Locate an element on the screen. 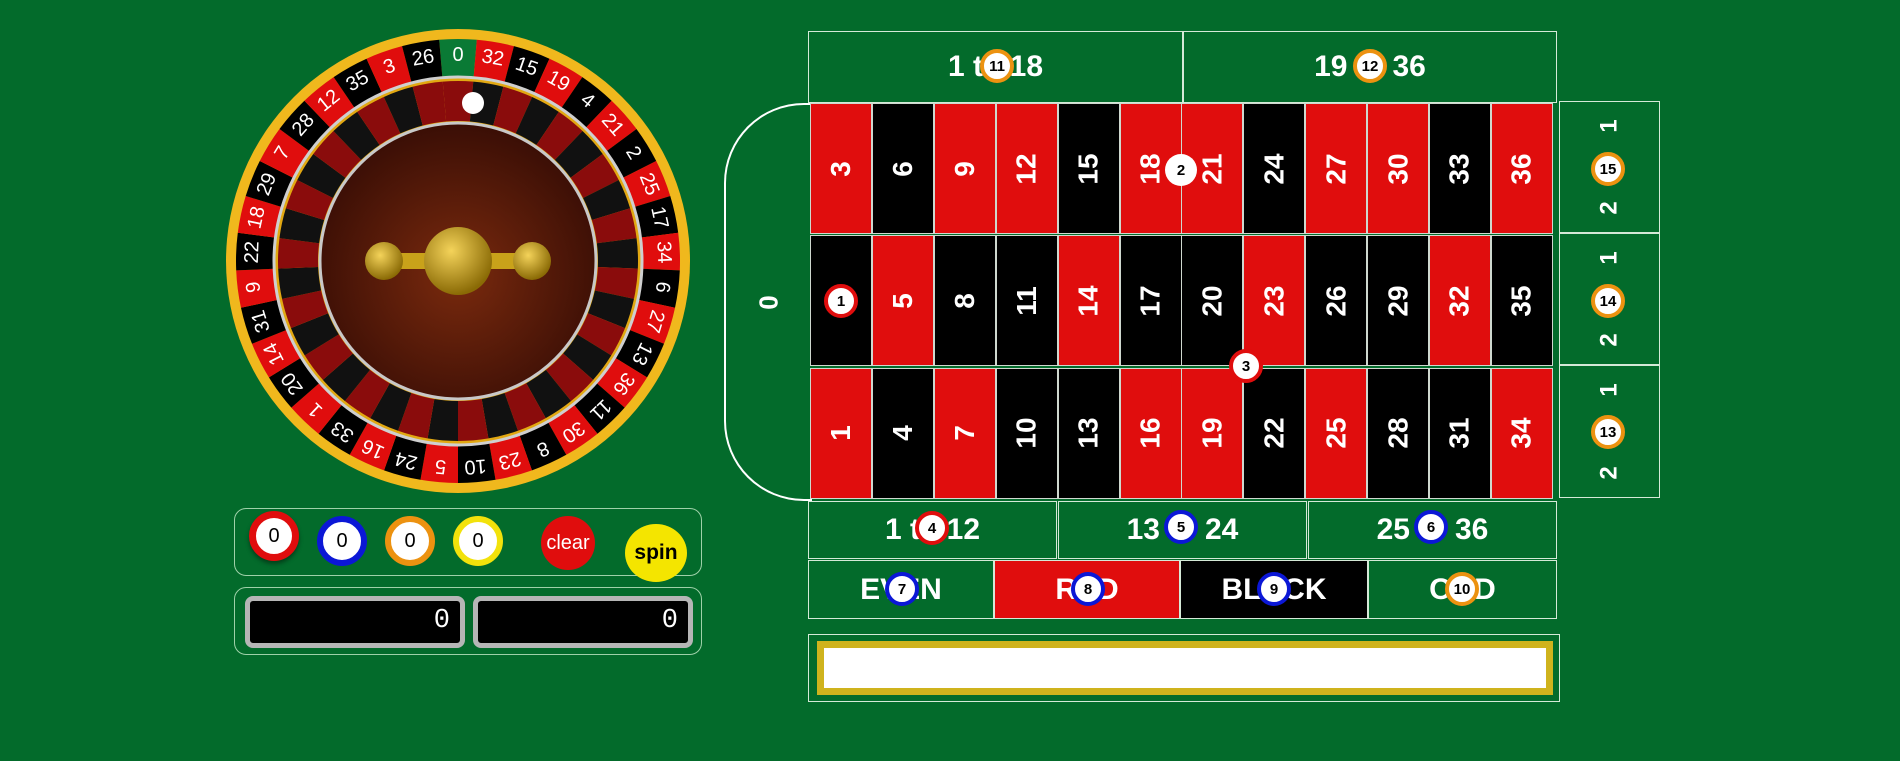 The height and width of the screenshot is (761, 1900). number-cell-label: 17 is located at coordinates (1150, 301).